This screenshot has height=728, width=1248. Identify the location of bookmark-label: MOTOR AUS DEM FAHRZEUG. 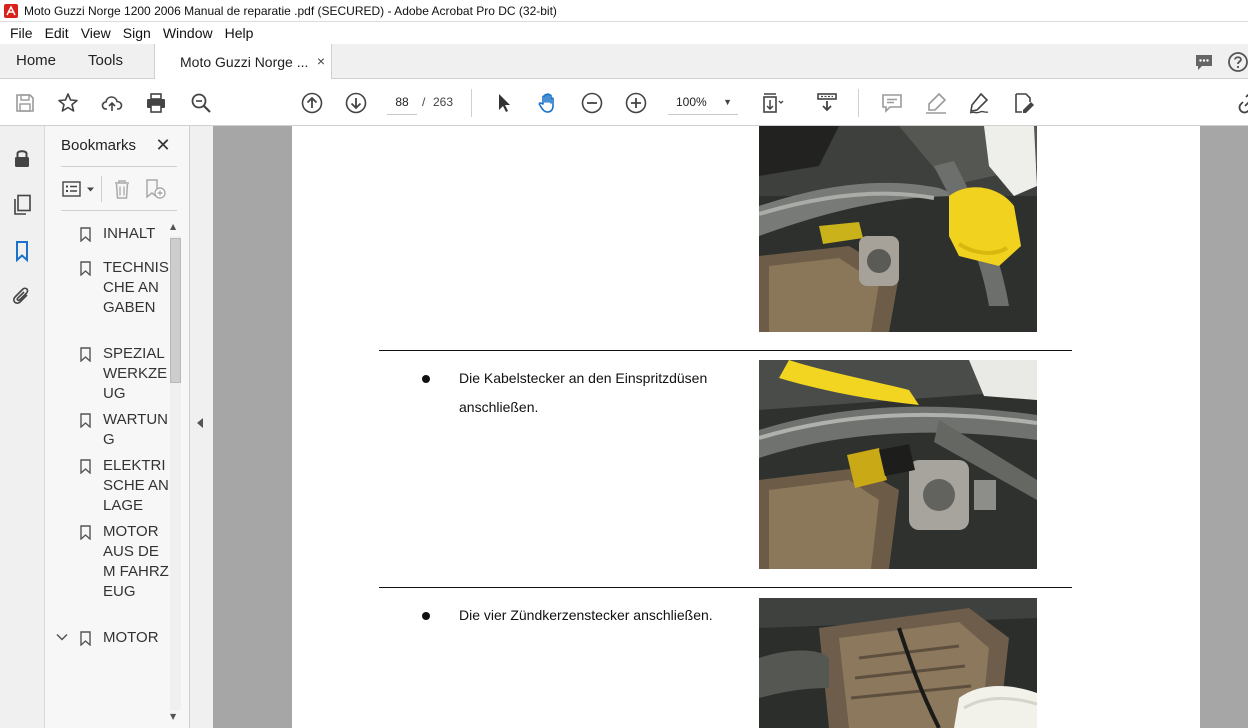
(136, 561).